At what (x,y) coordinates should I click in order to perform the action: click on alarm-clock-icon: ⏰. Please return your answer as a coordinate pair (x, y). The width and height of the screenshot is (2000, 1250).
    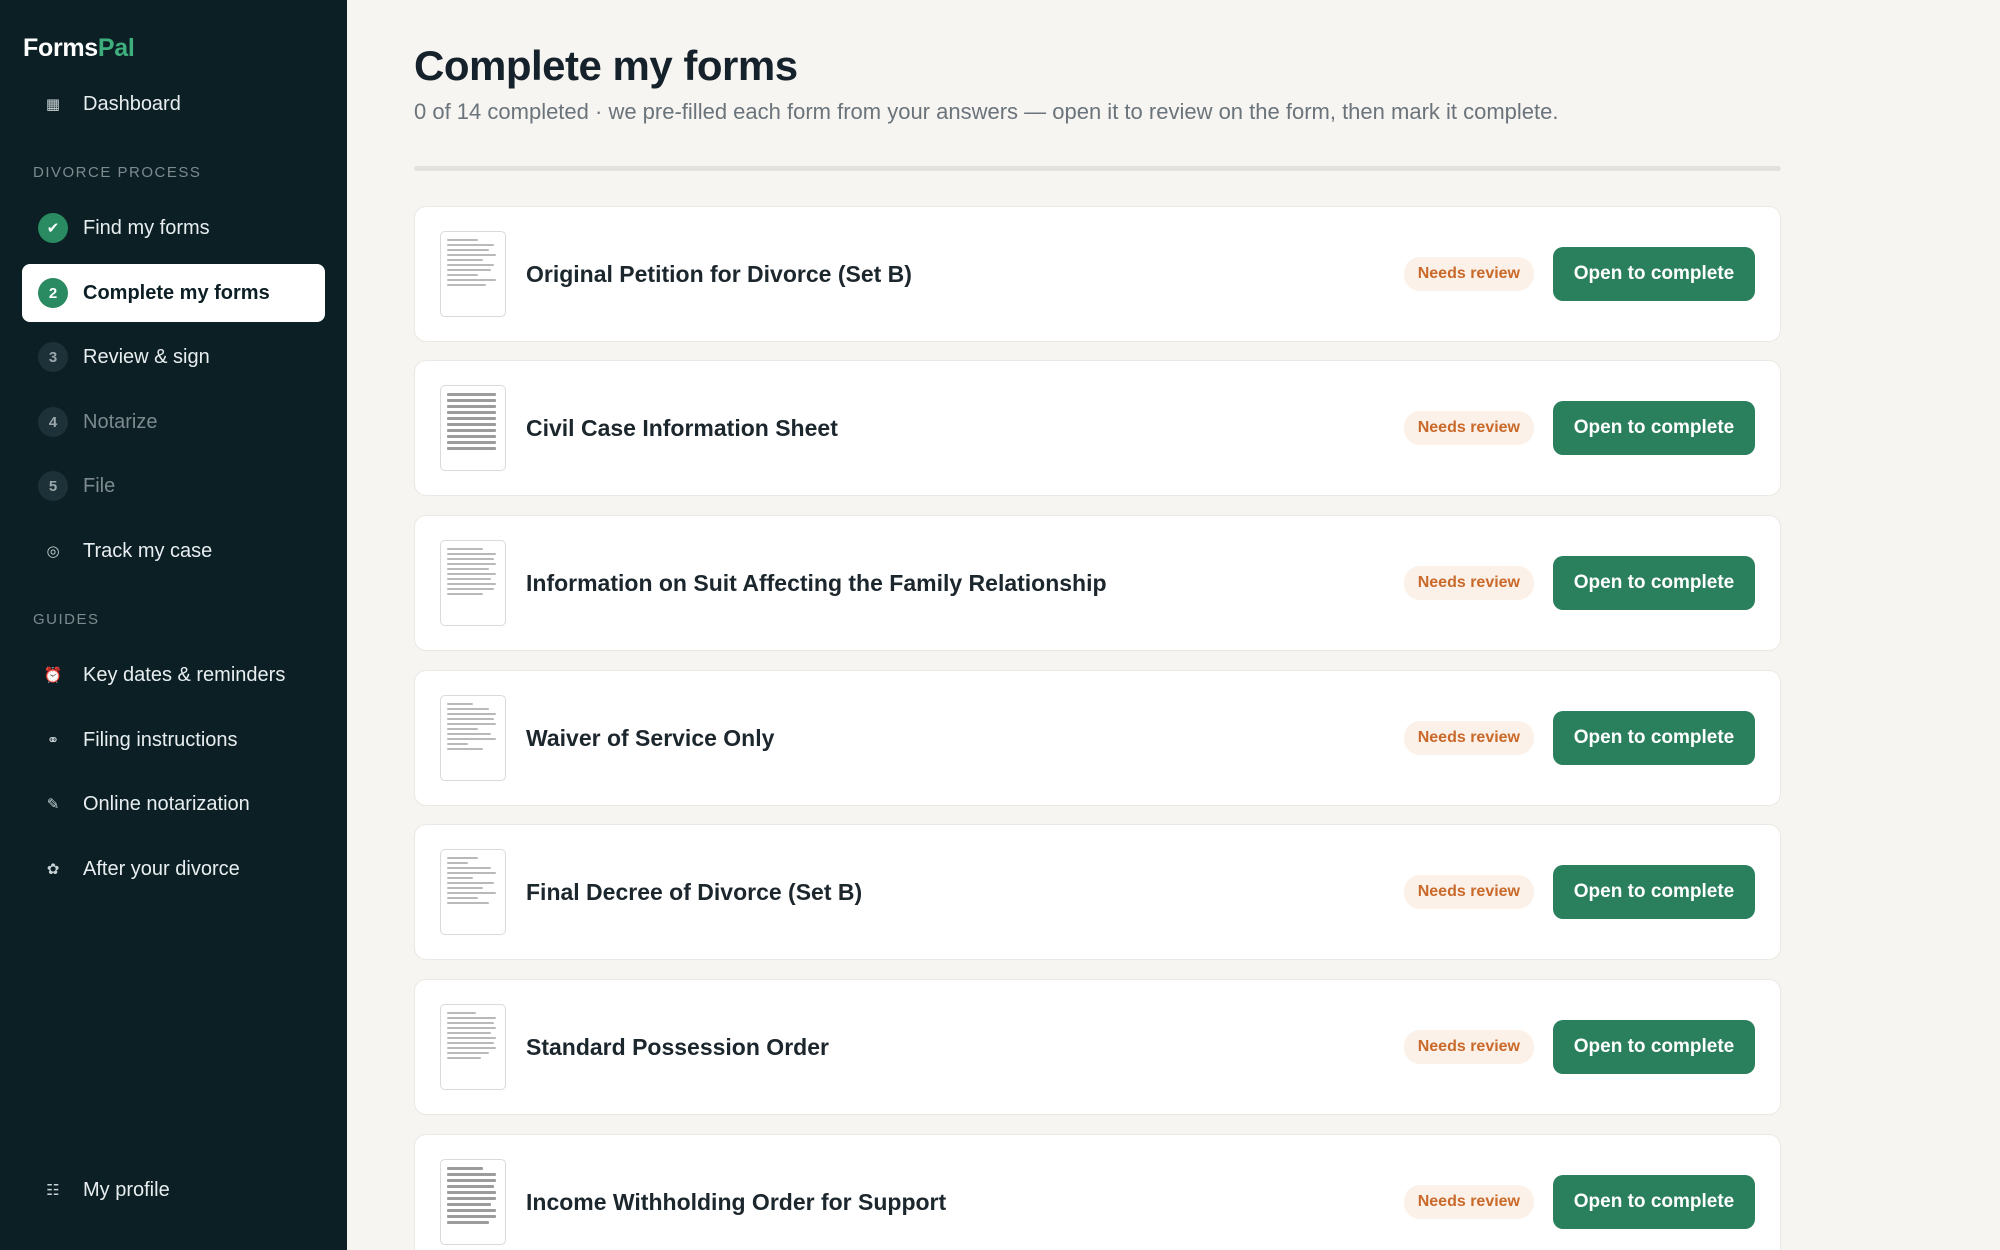
    Looking at the image, I should click on (53, 675).